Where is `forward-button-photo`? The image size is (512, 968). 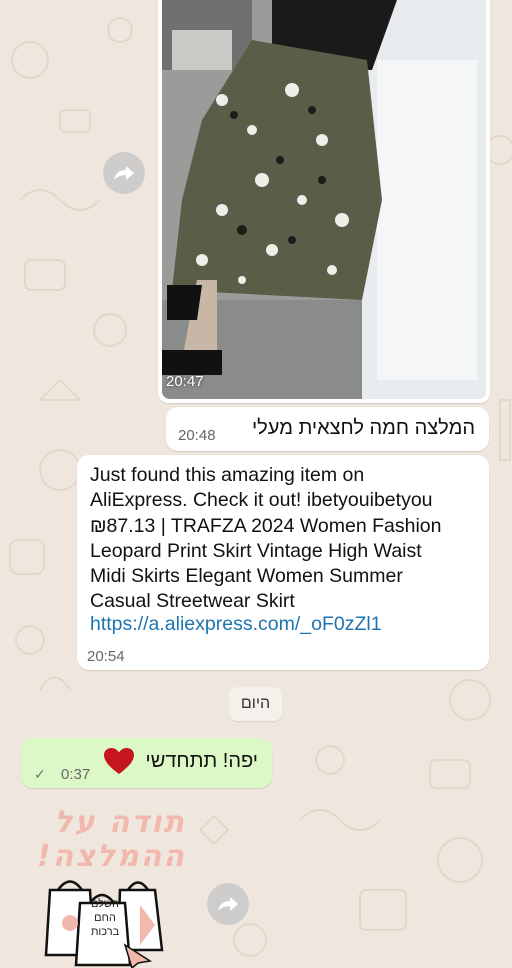 forward-button-photo is located at coordinates (124, 173).